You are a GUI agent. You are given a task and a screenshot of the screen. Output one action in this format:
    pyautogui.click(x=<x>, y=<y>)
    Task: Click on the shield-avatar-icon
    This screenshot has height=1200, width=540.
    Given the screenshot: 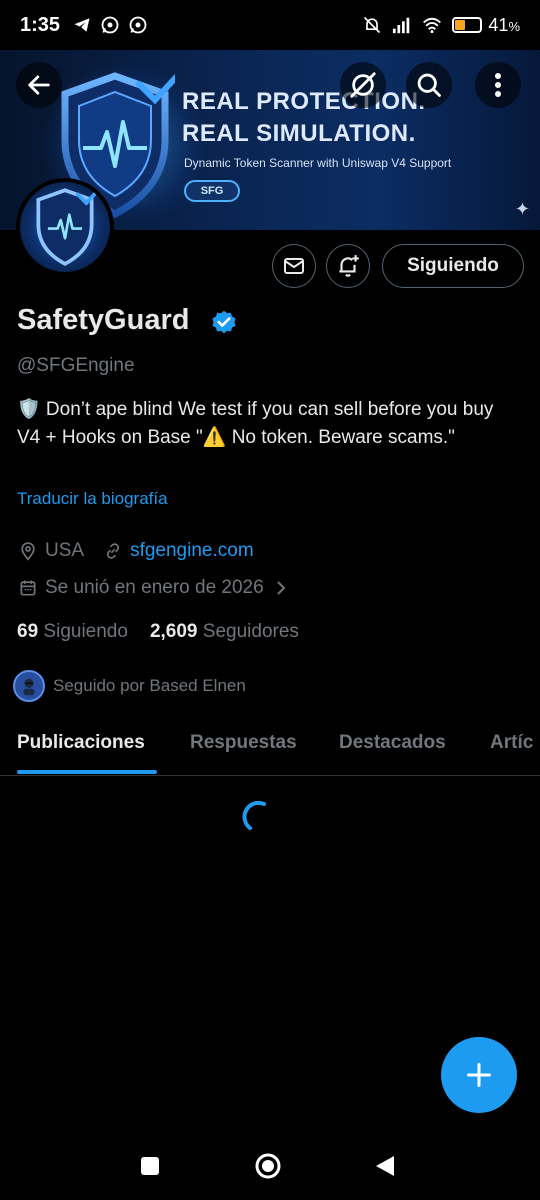 What is the action you would take?
    pyautogui.click(x=68, y=226)
    